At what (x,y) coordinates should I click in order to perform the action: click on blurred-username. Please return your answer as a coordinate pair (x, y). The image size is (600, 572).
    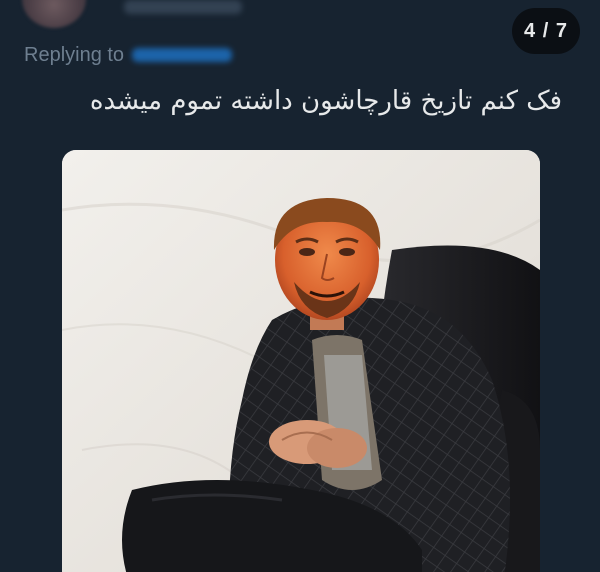
    Looking at the image, I should click on (183, 7).